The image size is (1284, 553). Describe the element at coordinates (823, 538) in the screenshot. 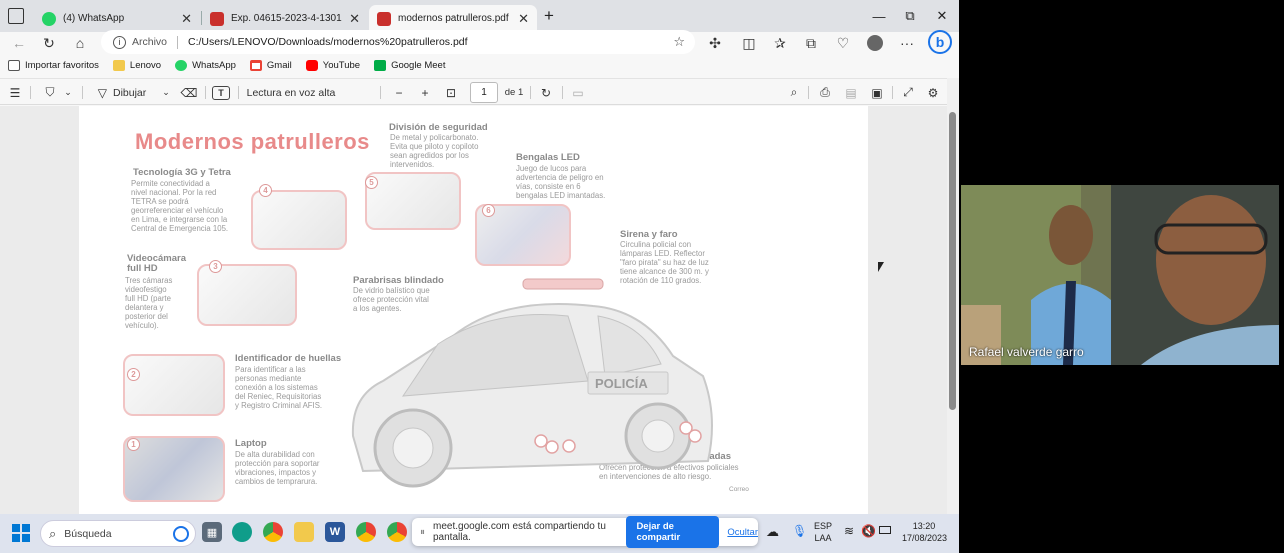

I see `keyboard-layout: LAA` at that location.